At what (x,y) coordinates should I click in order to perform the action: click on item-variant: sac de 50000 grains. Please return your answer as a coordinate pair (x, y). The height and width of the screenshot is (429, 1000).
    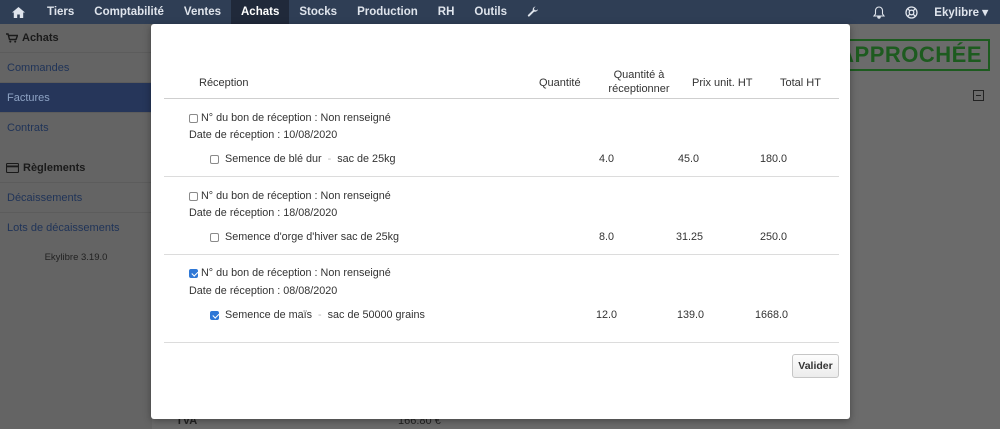
    Looking at the image, I should click on (376, 315).